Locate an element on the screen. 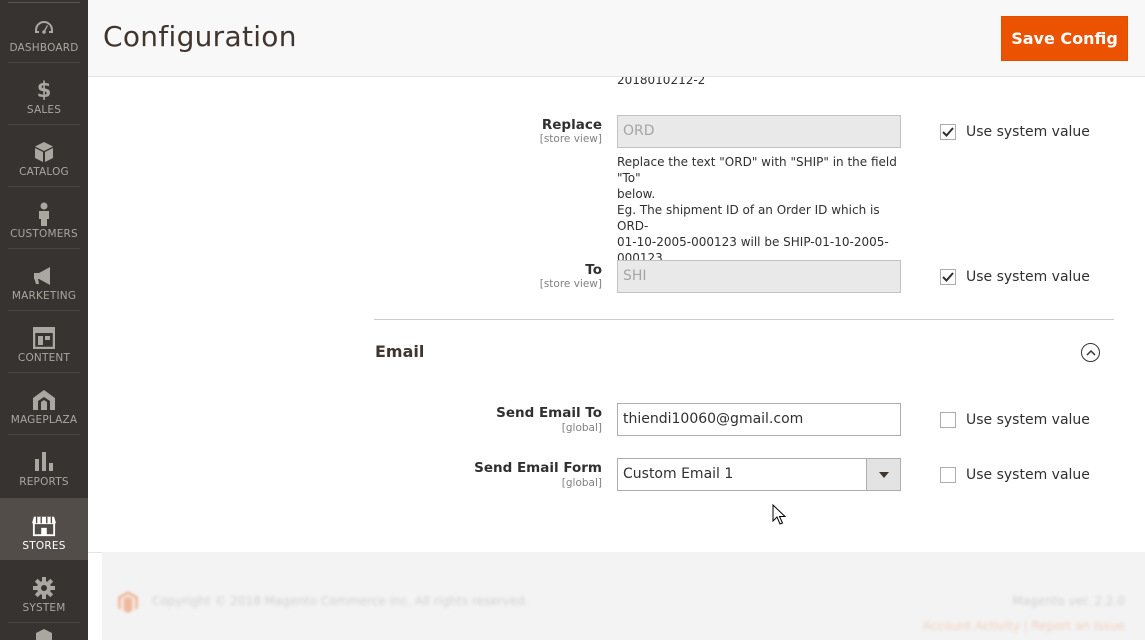  sidebar-item-stores: STORES is located at coordinates (44, 529).